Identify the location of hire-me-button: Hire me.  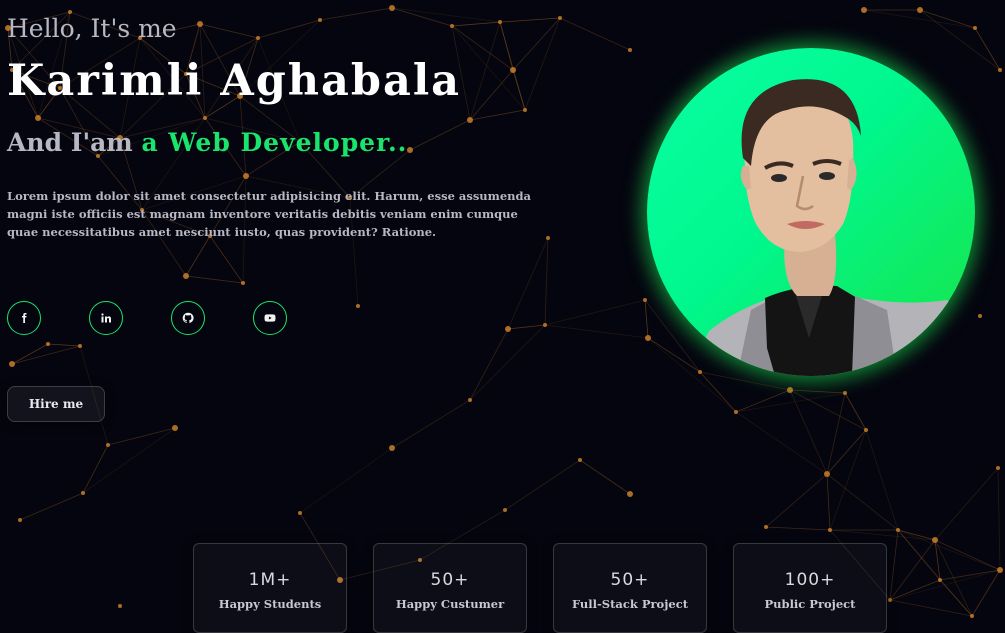
(56, 404).